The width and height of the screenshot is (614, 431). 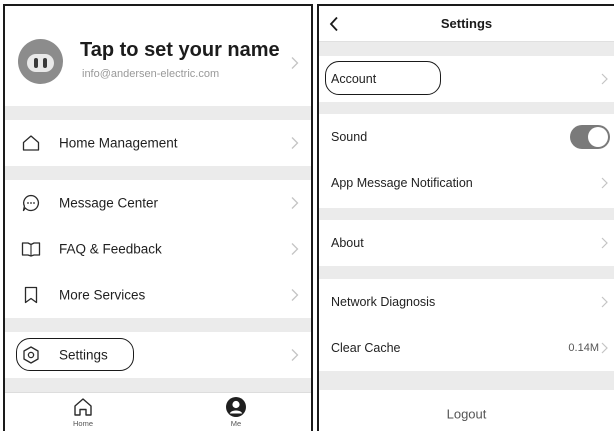 What do you see at coordinates (102, 295) in the screenshot?
I see `menu-item-label: More Services` at bounding box center [102, 295].